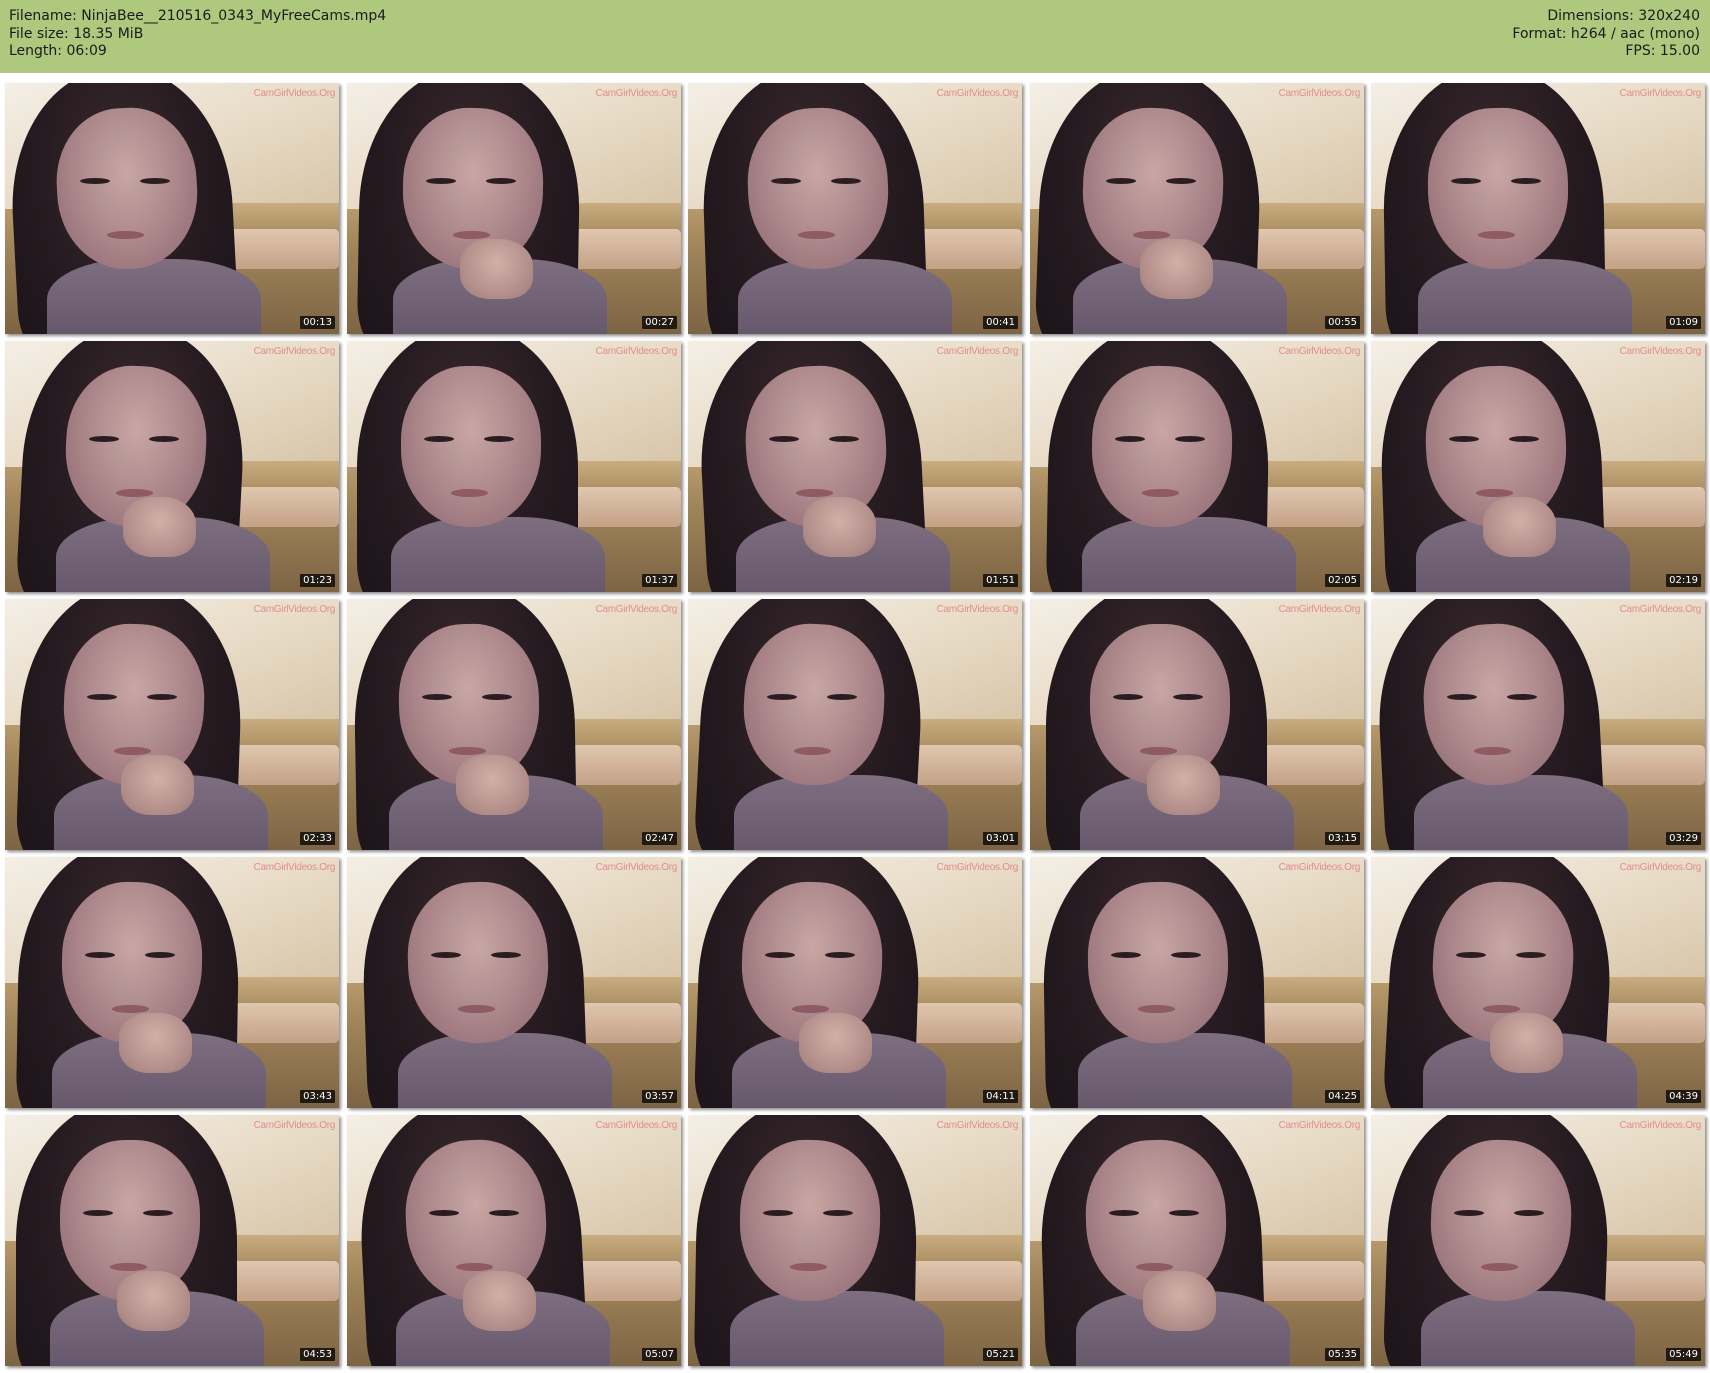 The image size is (1710, 1373). Describe the element at coordinates (1000, 838) in the screenshot. I see `timestamp-label: 03:01` at that location.